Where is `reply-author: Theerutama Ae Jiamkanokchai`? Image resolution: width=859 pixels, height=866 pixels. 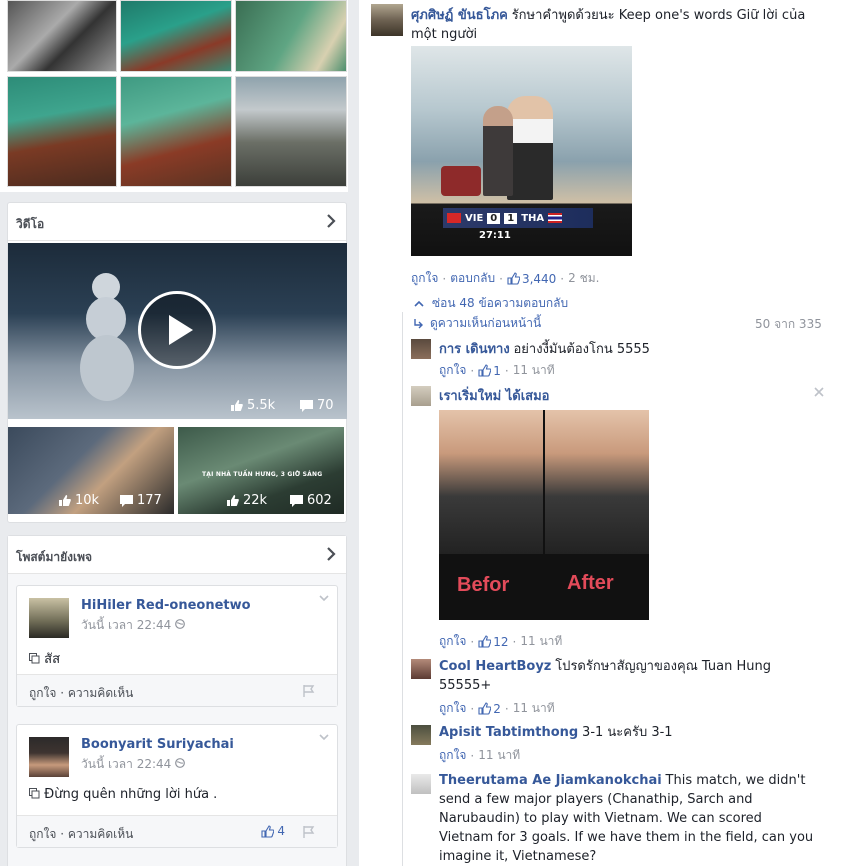
reply-author: Theerutama Ae Jiamkanokchai is located at coordinates (550, 780).